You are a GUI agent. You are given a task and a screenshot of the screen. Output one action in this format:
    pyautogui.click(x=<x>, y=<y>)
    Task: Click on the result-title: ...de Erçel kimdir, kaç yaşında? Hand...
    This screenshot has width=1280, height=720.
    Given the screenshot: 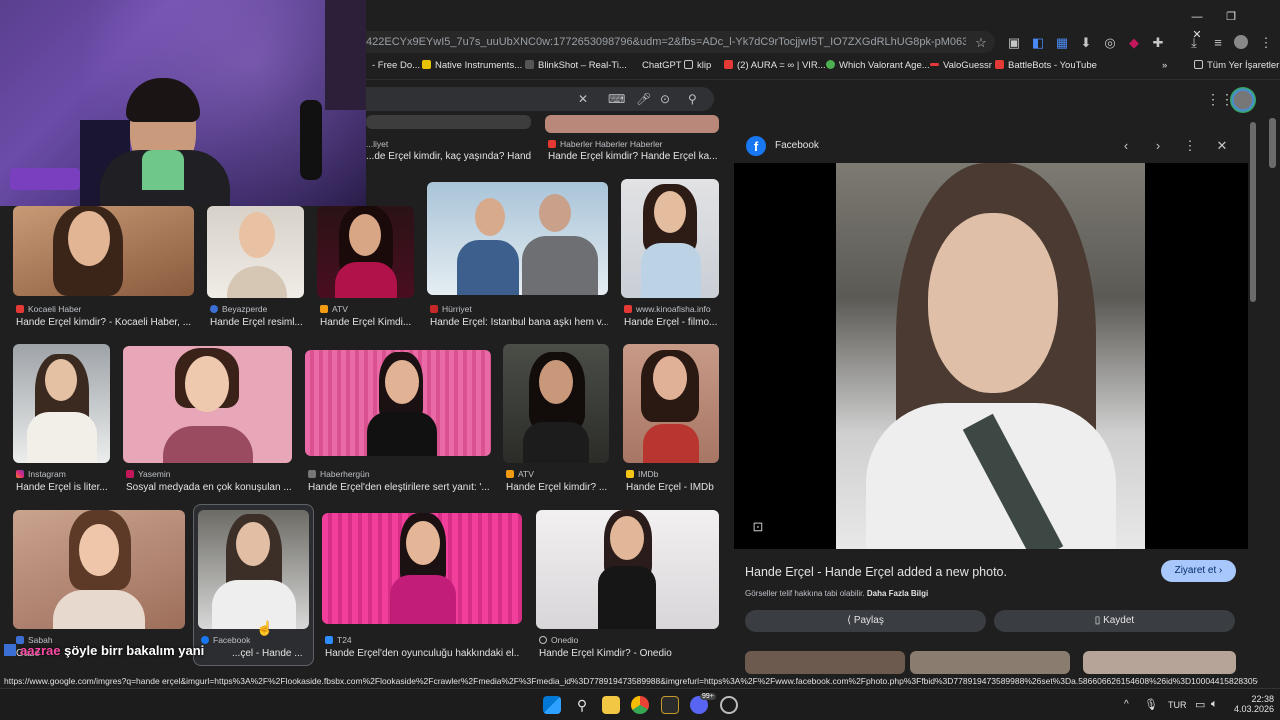 What is the action you would take?
    pyautogui.click(x=448, y=156)
    